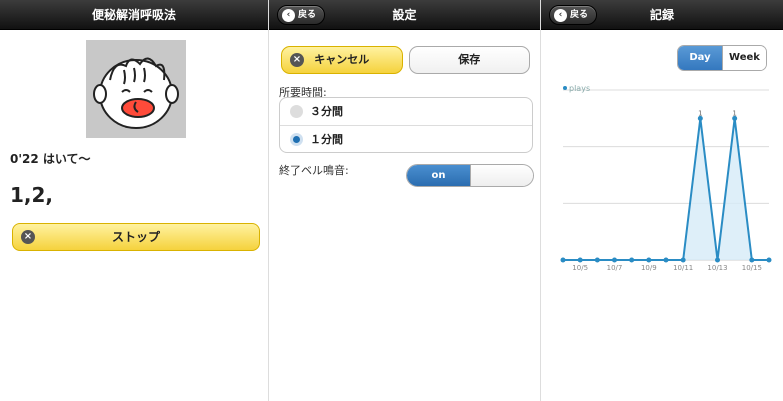 The height and width of the screenshot is (401, 783). I want to click on save-button: 保存, so click(469, 60).